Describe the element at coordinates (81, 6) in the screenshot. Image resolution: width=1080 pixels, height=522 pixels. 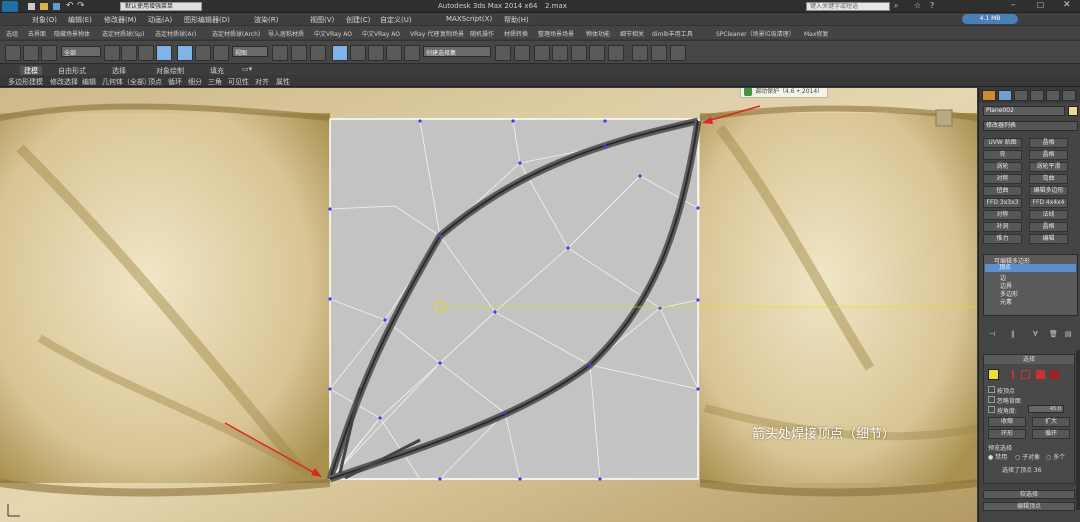
I see `redo-icon: ↷` at that location.